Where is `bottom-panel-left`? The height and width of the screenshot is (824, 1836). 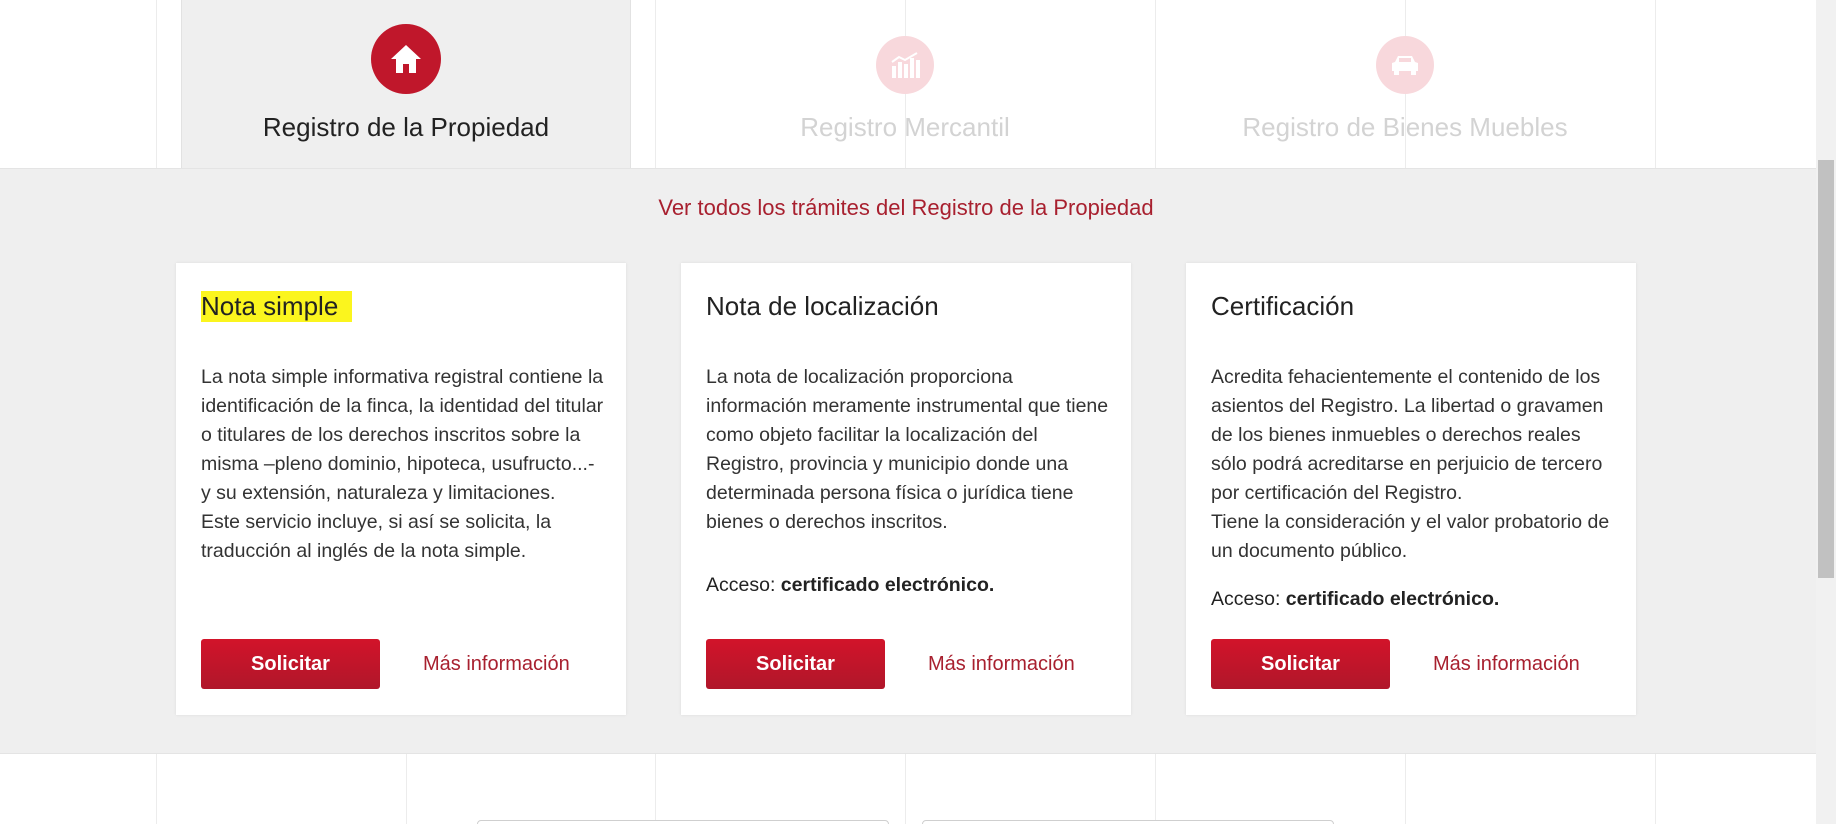 bottom-panel-left is located at coordinates (683, 822).